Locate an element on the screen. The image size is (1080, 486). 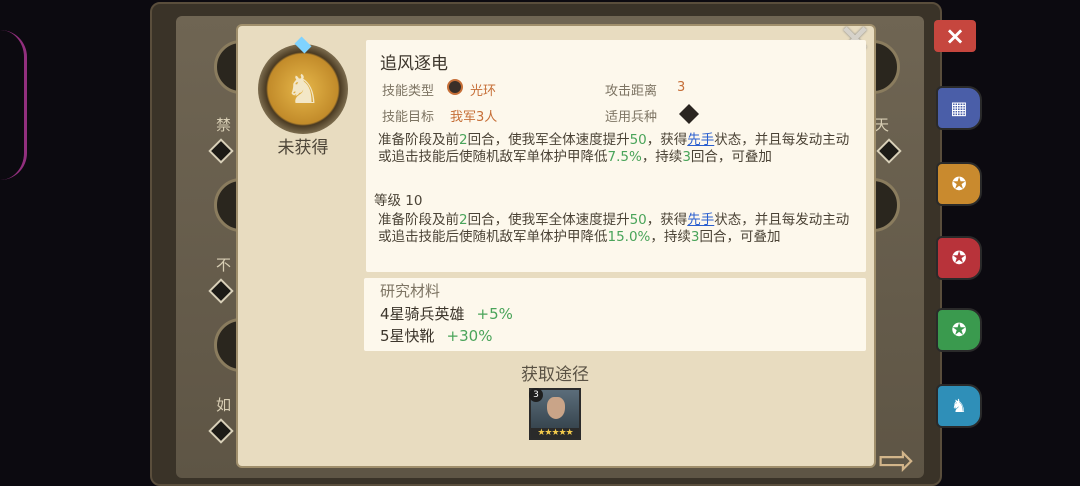
close-book-button: × is located at coordinates (955, 36).